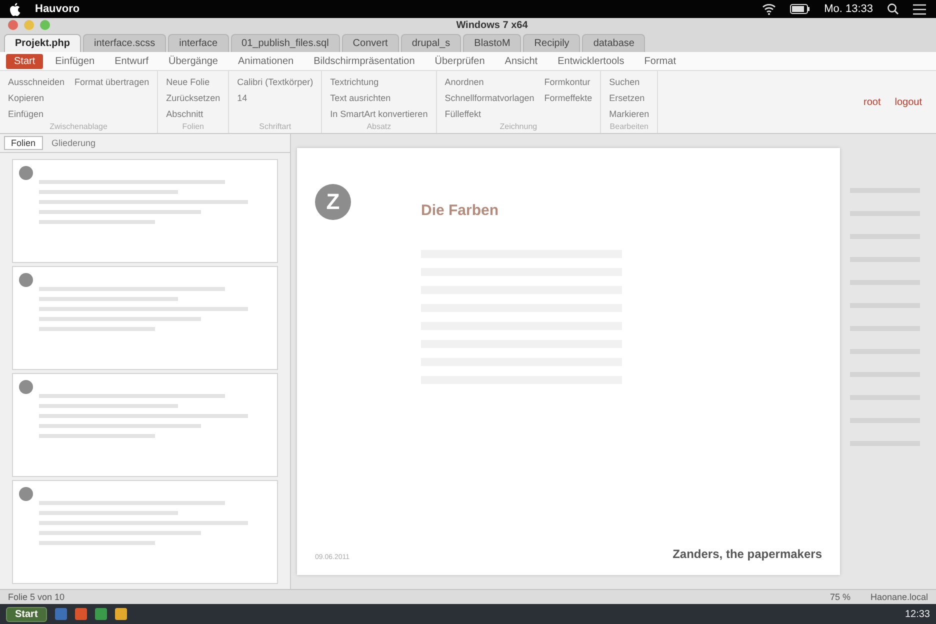  What do you see at coordinates (614, 43) in the screenshot?
I see `browser-tab: database` at bounding box center [614, 43].